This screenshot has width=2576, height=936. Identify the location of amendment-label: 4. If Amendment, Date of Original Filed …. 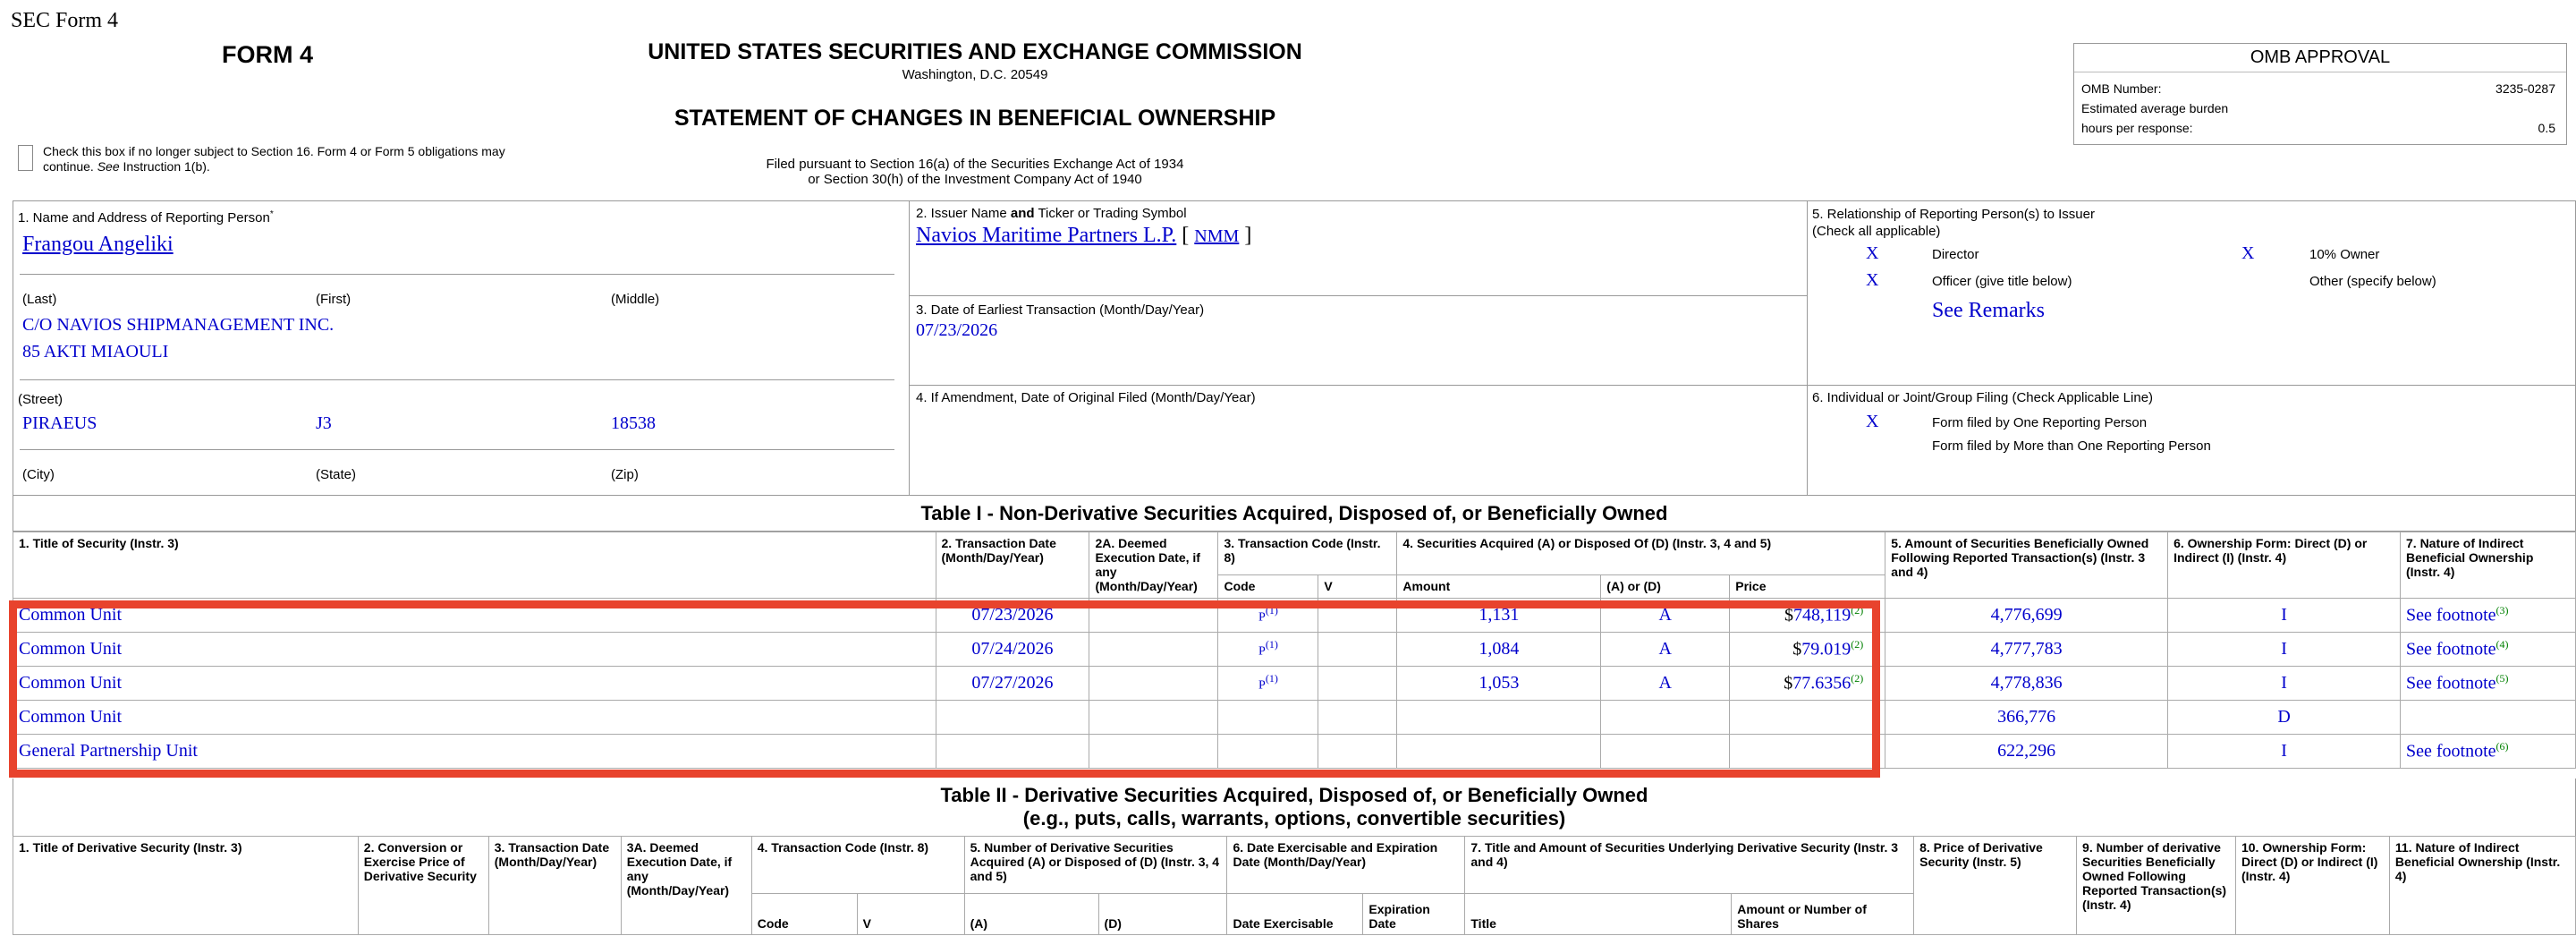
(1086, 397).